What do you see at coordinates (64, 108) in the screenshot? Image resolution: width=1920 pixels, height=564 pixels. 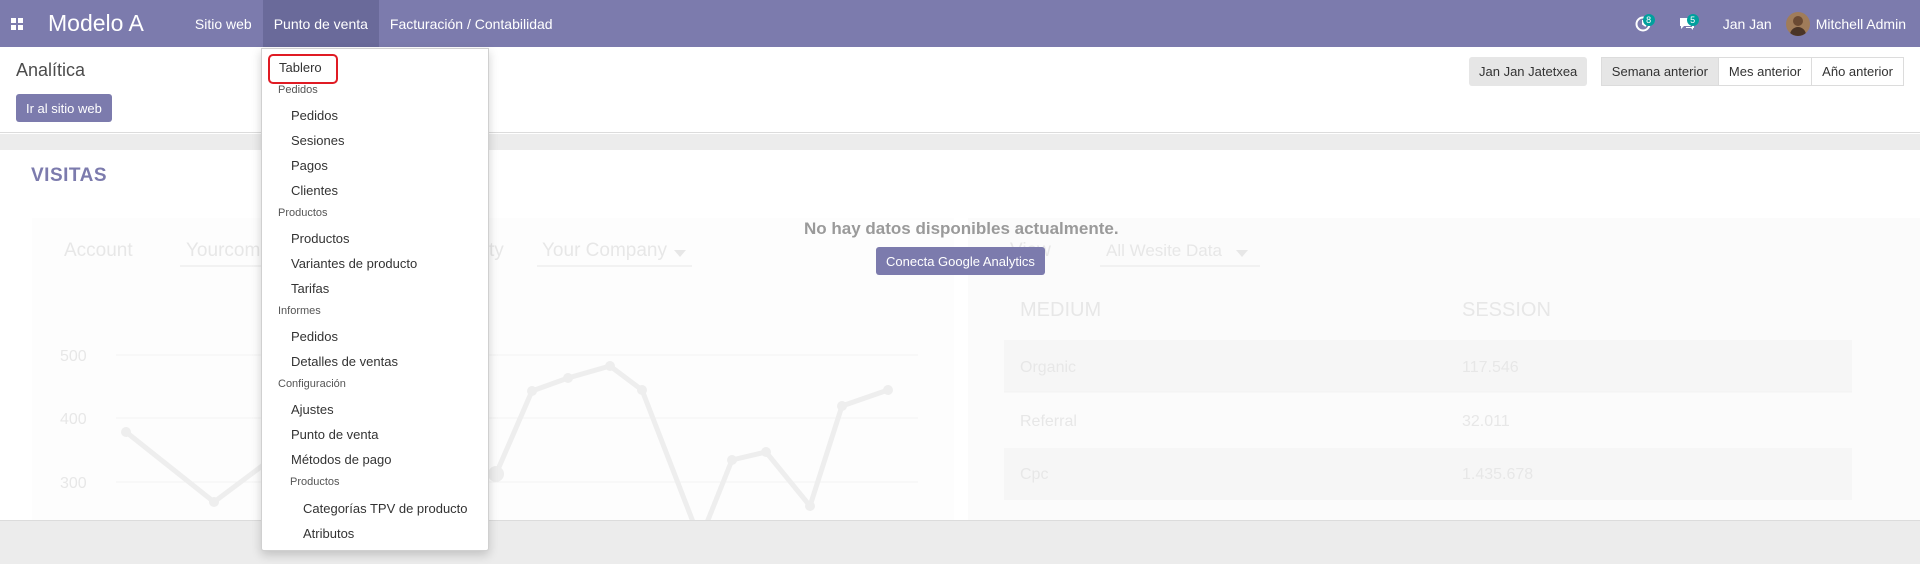 I see `go-website-button: Ir al sitio web` at bounding box center [64, 108].